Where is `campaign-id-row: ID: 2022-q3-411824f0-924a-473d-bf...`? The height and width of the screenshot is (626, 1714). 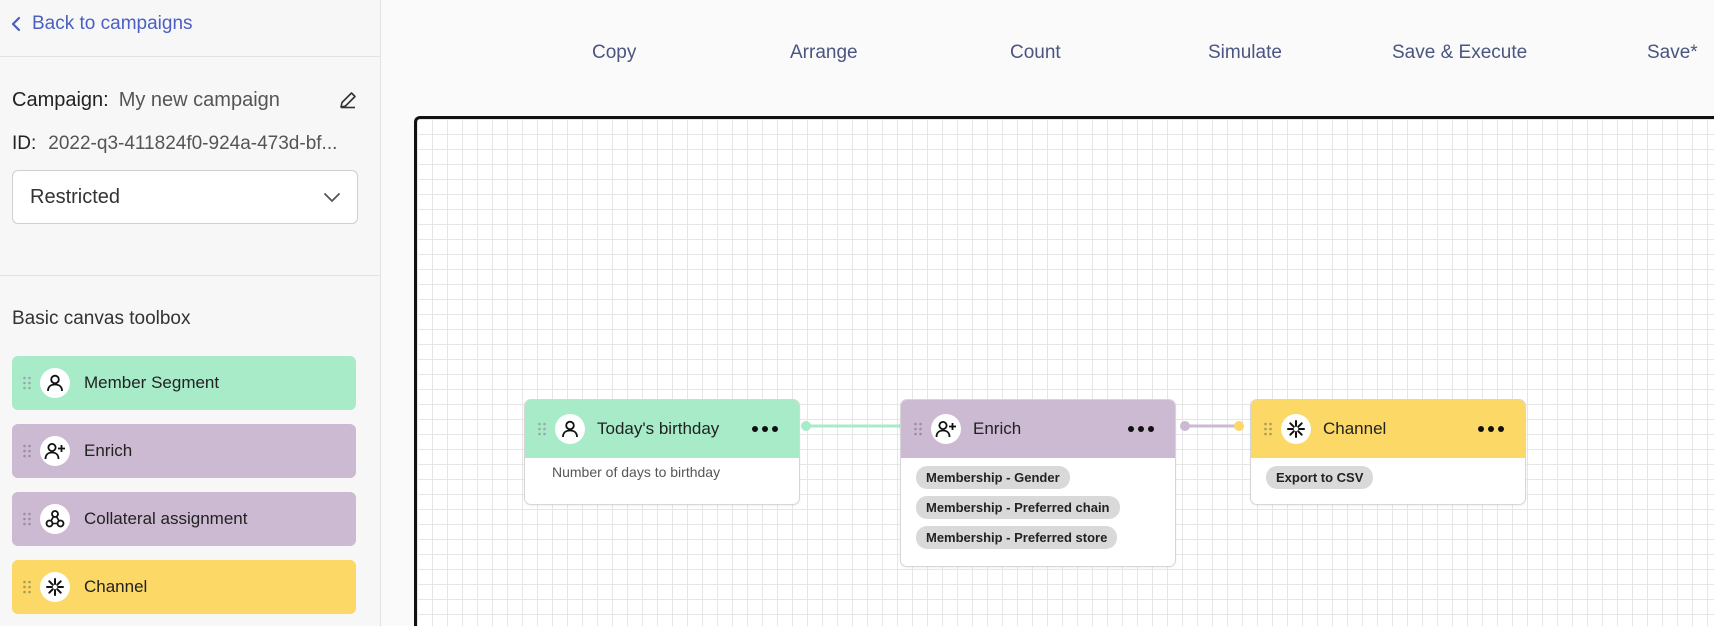
campaign-id-row: ID: 2022-q3-411824f0-924a-473d-bf... is located at coordinates (187, 144).